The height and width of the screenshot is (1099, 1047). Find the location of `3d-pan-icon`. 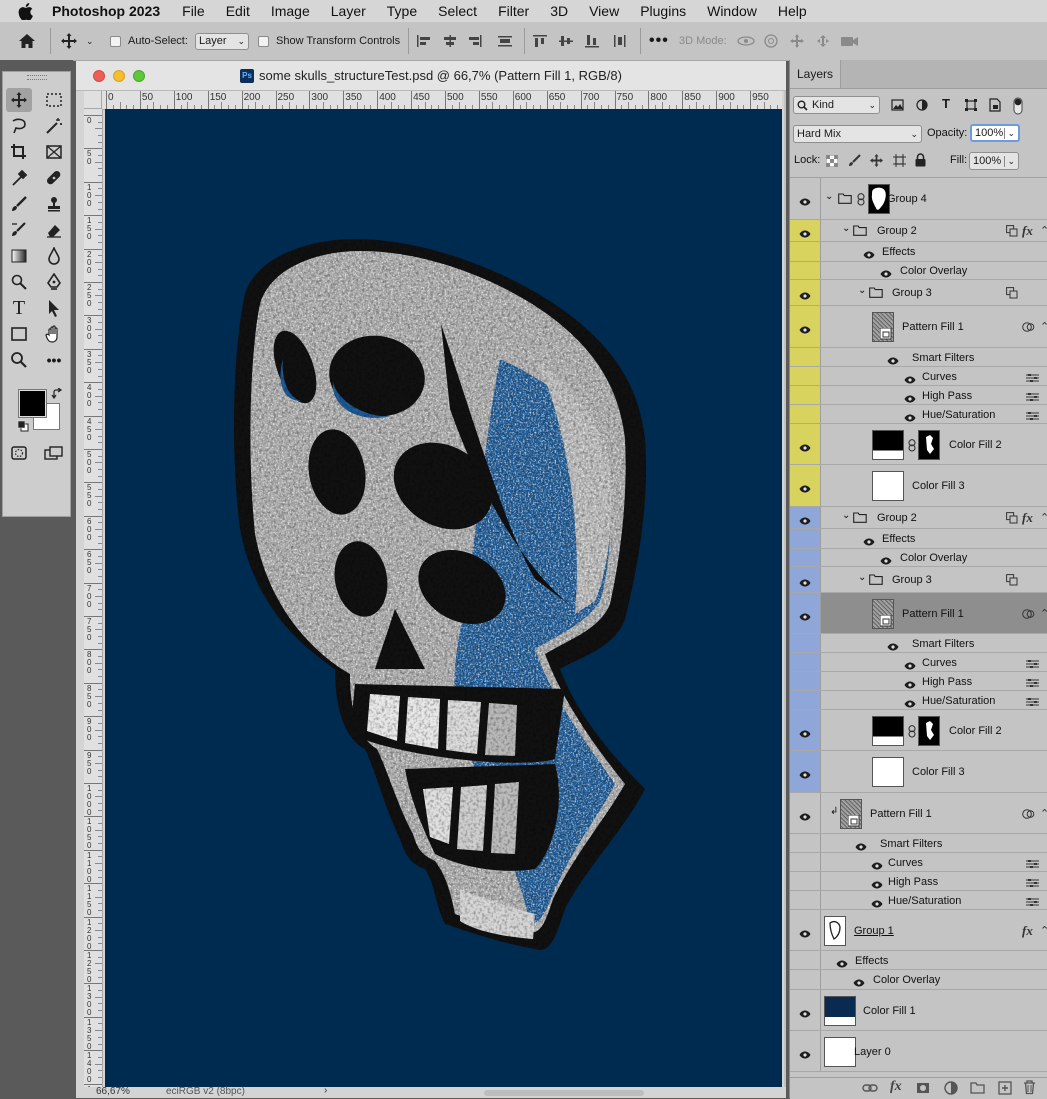

3d-pan-icon is located at coordinates (797, 41).